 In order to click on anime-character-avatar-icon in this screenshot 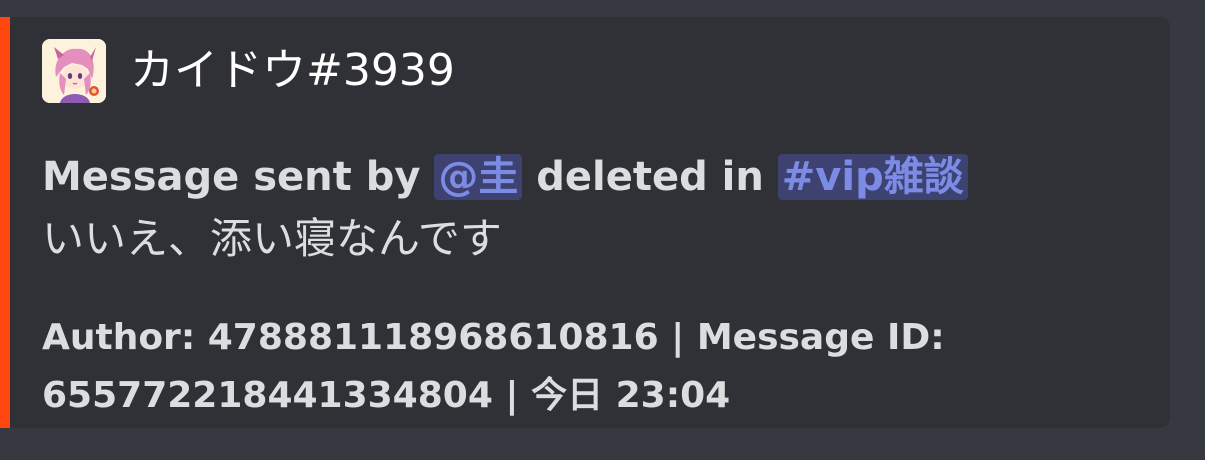, I will do `click(74, 71)`.